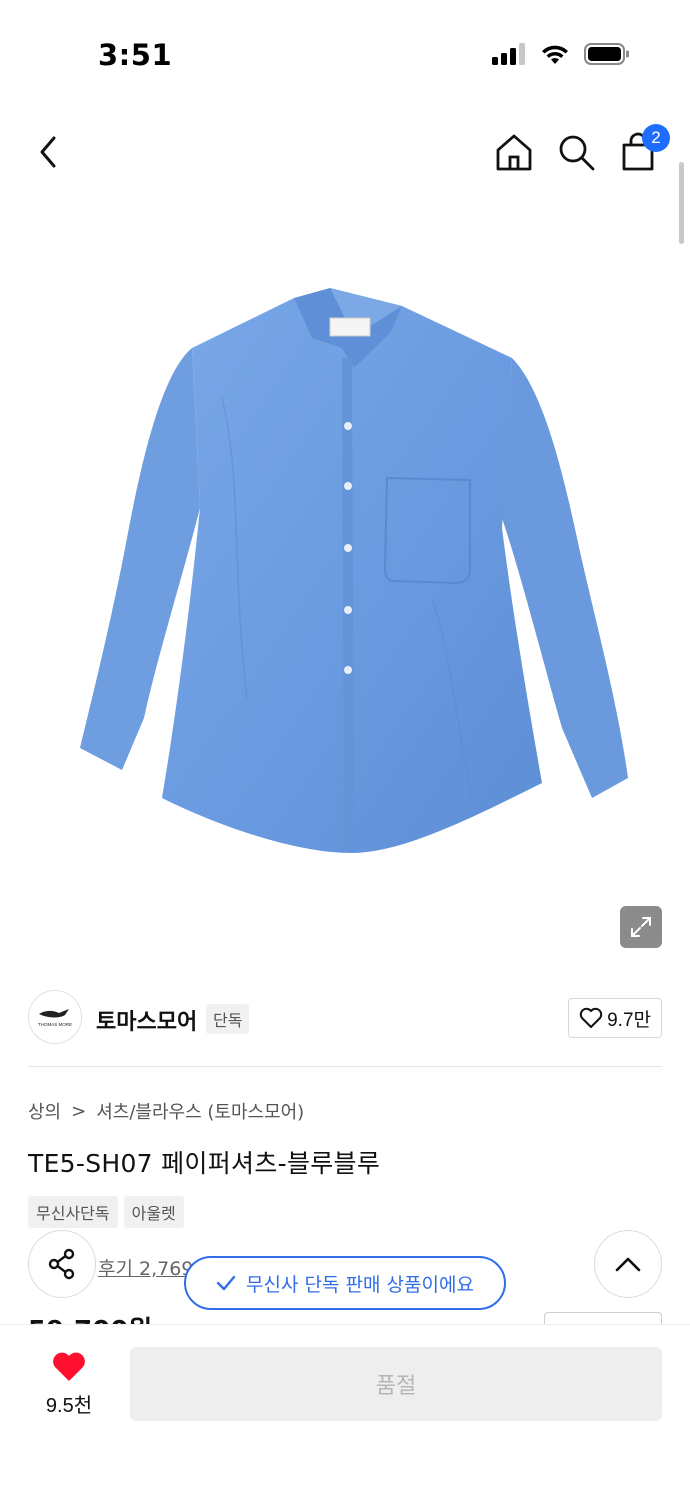  What do you see at coordinates (603, 1318) in the screenshot?
I see `coupon-button-partial` at bounding box center [603, 1318].